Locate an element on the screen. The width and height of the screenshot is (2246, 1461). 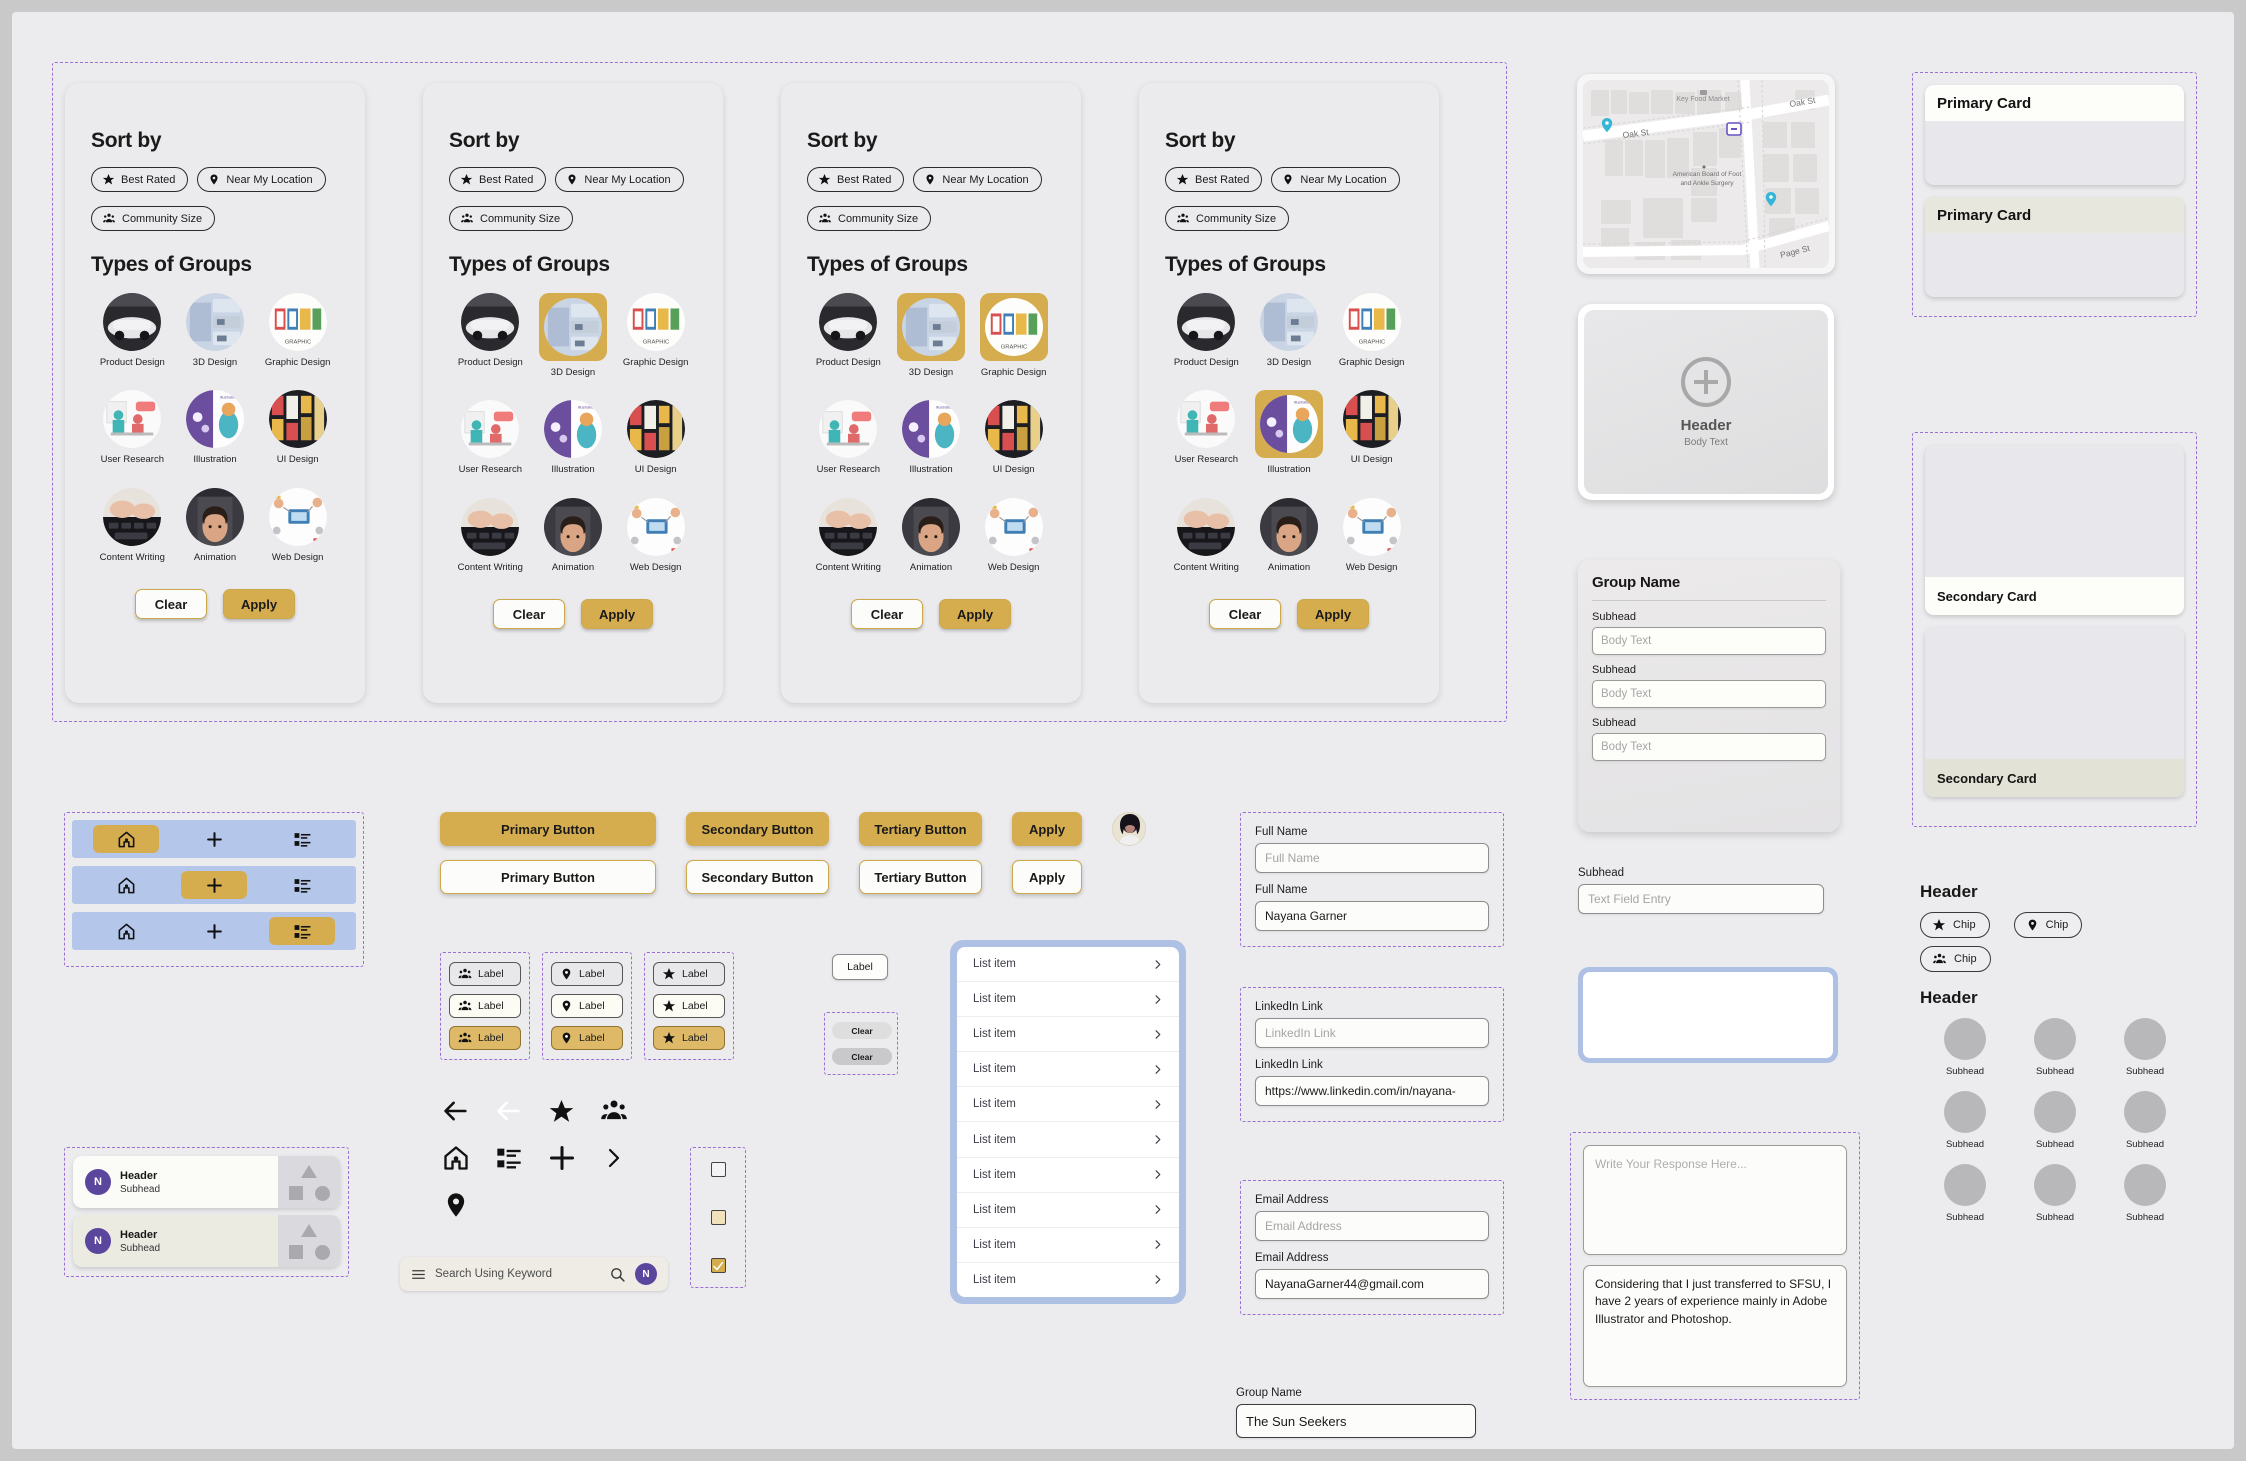
clear-pill-pressed: Clear is located at coordinates (862, 1056).